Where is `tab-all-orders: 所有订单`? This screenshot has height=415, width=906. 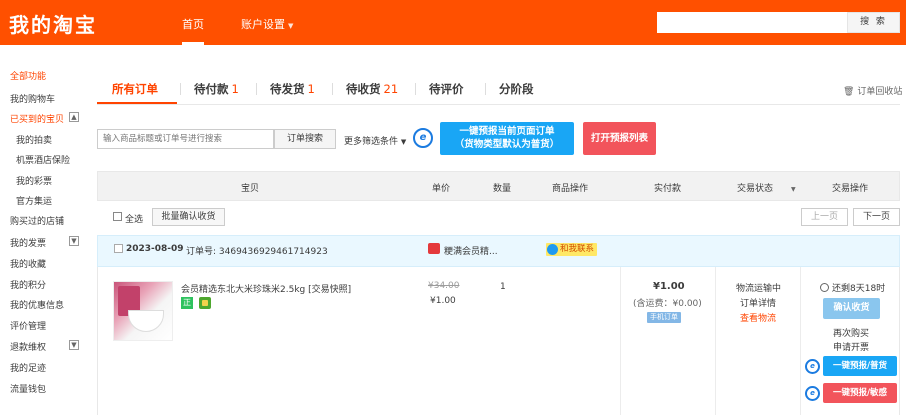
tab-all-orders: 所有订单 is located at coordinates (135, 89).